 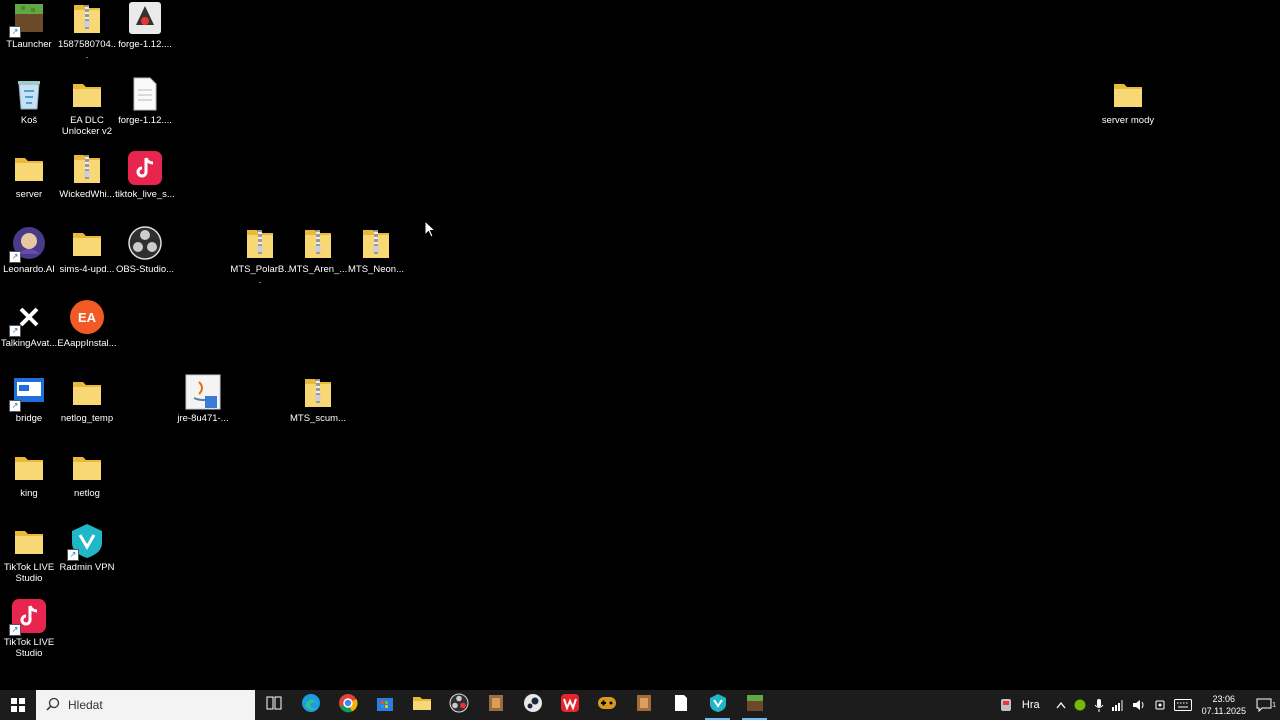 I want to click on desktop-icon: EA DLC Unlocker v2, so click(x=87, y=106).